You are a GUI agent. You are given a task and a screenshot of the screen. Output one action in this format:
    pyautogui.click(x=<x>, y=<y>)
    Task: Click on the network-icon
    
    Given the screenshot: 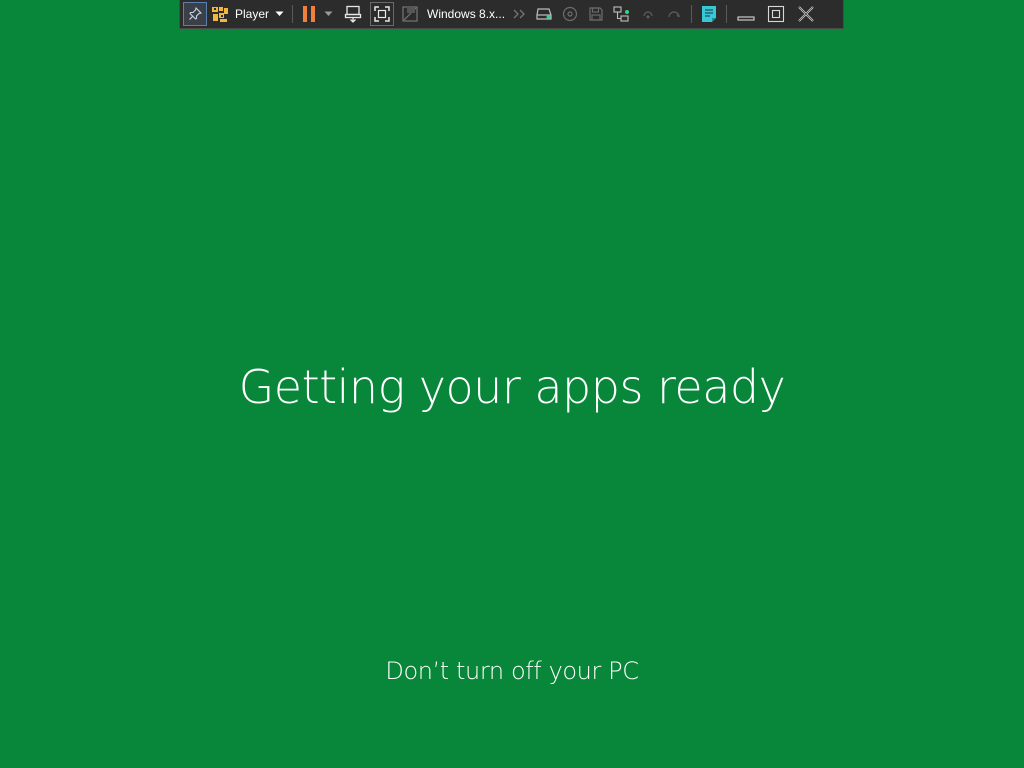 What is the action you would take?
    pyautogui.click(x=621, y=14)
    